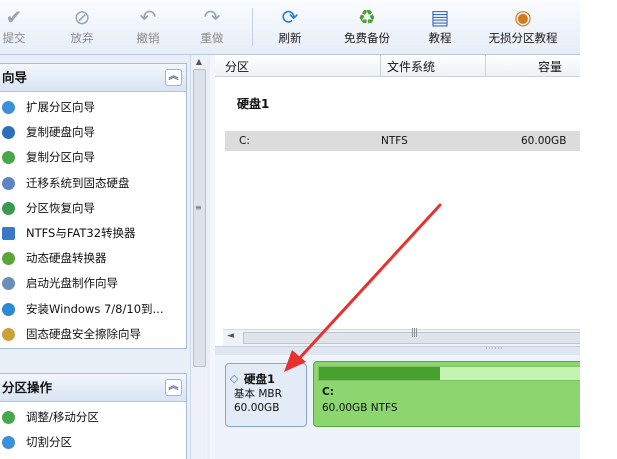 This screenshot has width=617, height=459. Describe the element at coordinates (360, 408) in the screenshot. I see `partition-block-info: 60.00GB NTFS` at that location.